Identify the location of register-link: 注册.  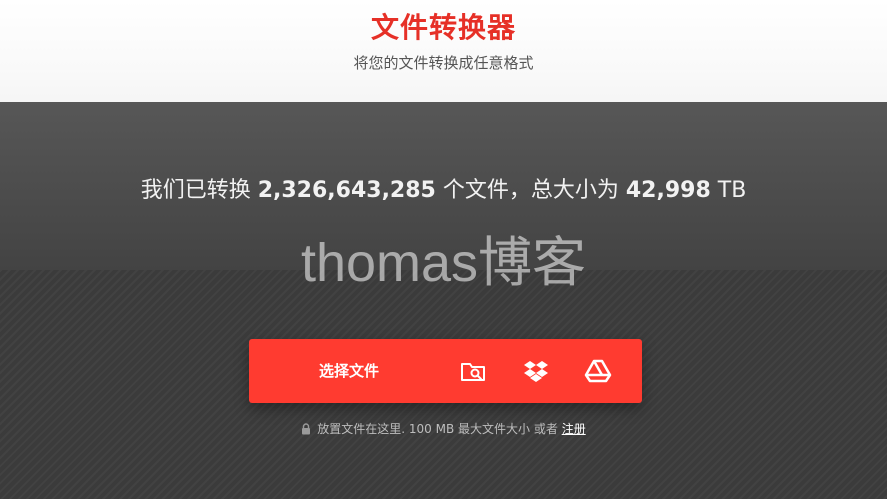
(574, 429).